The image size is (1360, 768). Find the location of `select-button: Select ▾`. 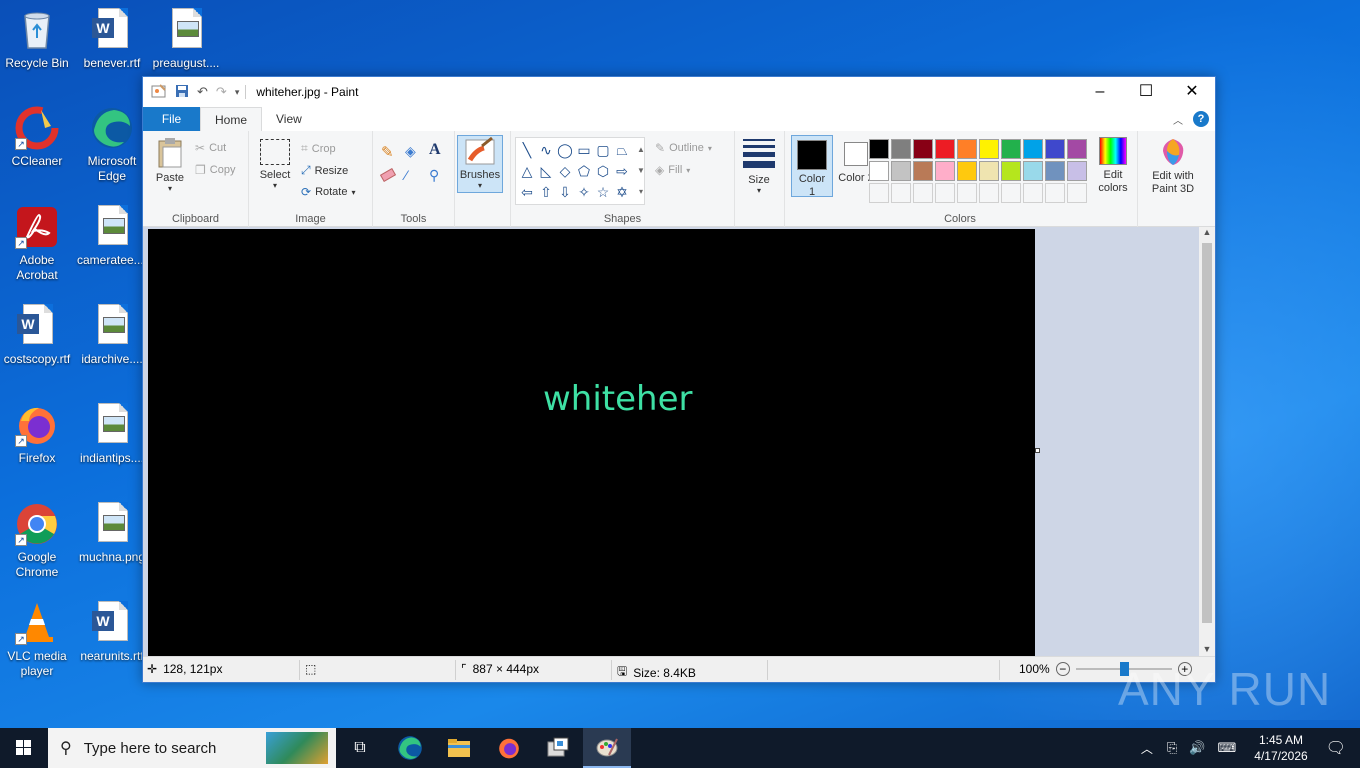

select-button: Select ▾ is located at coordinates (275, 163).